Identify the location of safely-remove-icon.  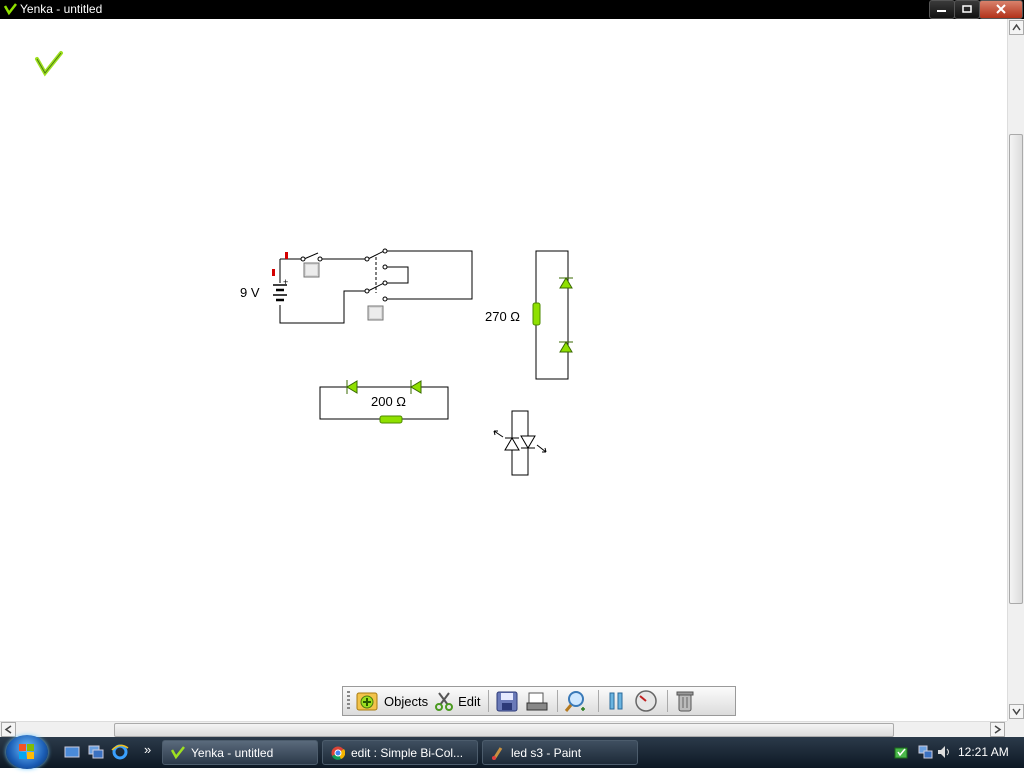
(901, 752).